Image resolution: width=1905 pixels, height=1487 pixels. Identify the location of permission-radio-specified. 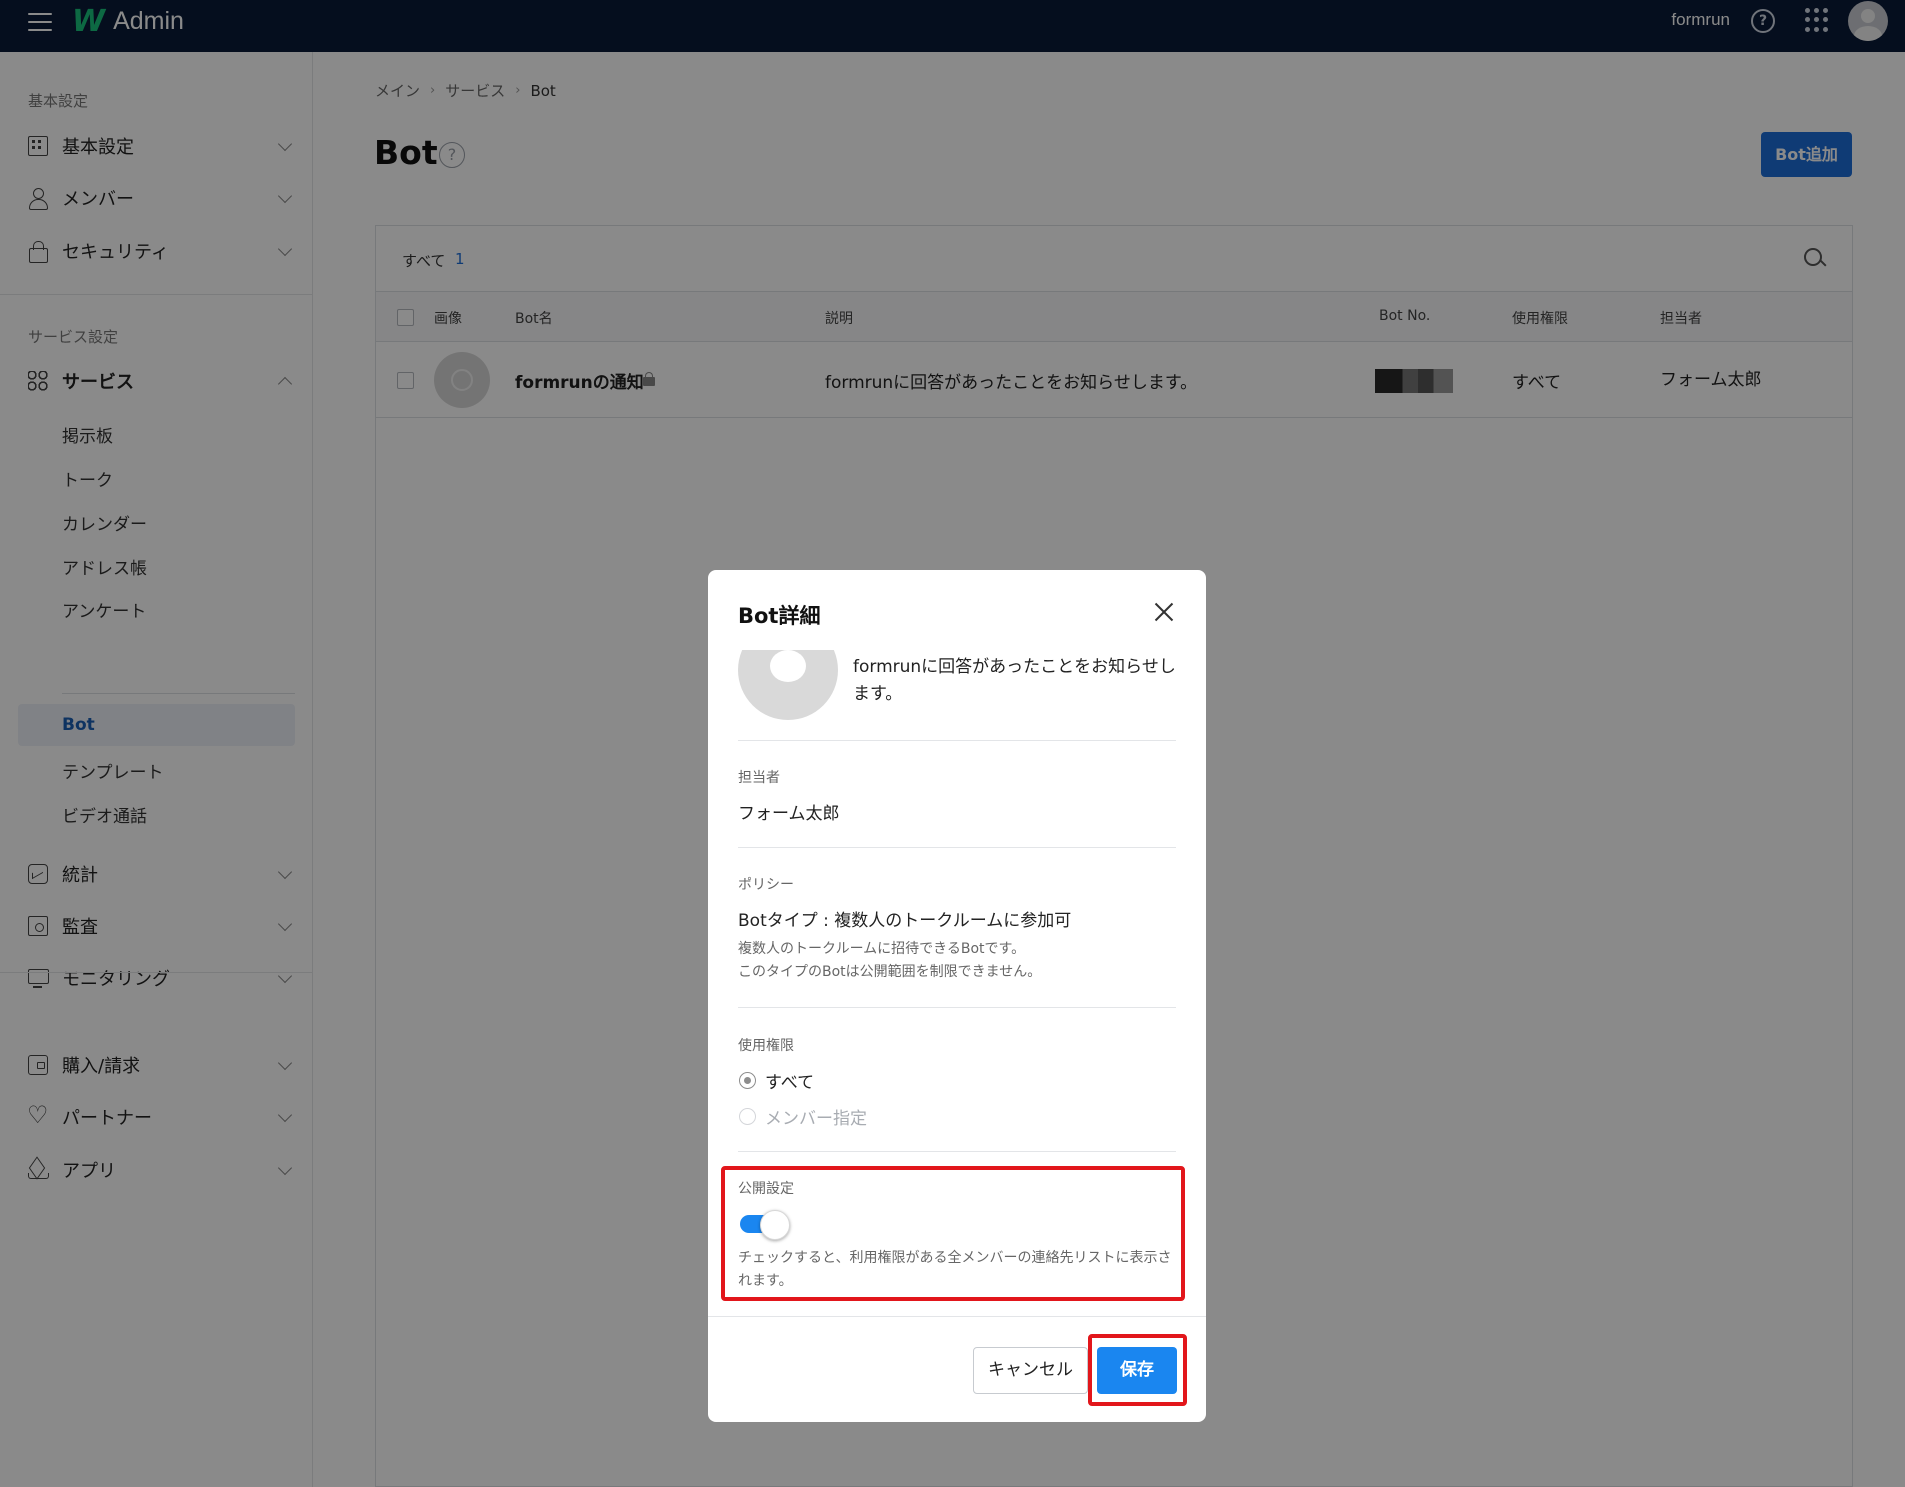
(747, 1116).